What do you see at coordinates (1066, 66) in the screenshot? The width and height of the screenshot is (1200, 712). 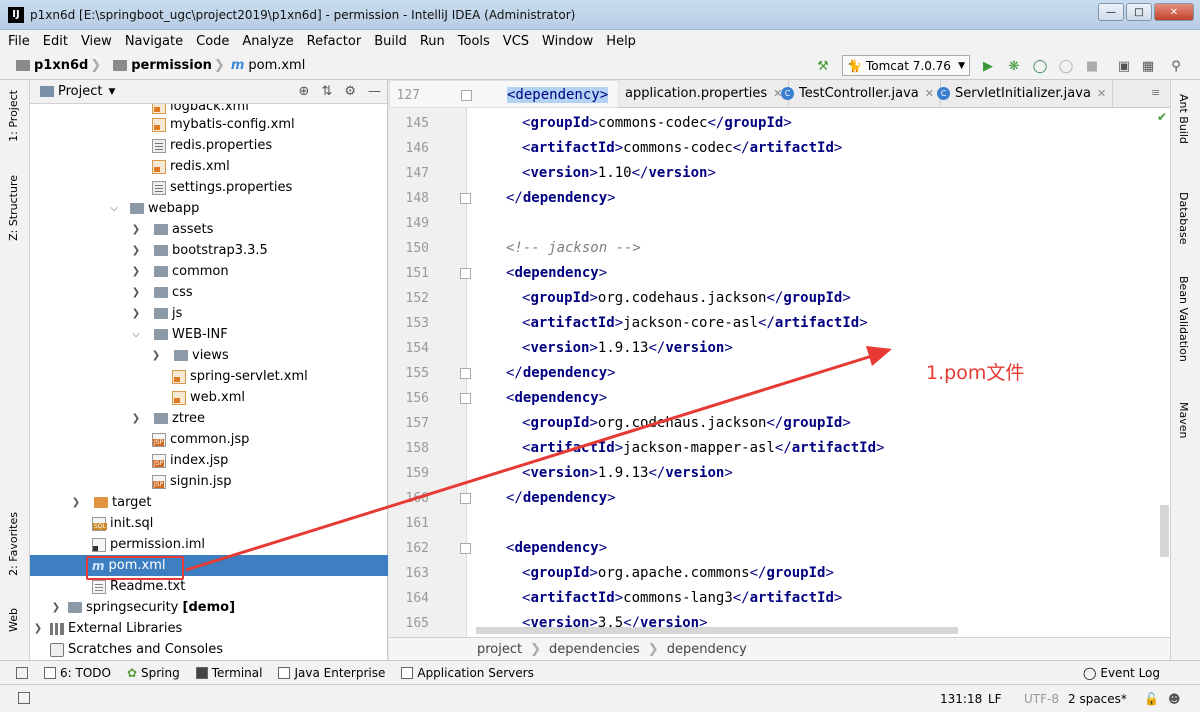 I see `profile-icon: ◯` at bounding box center [1066, 66].